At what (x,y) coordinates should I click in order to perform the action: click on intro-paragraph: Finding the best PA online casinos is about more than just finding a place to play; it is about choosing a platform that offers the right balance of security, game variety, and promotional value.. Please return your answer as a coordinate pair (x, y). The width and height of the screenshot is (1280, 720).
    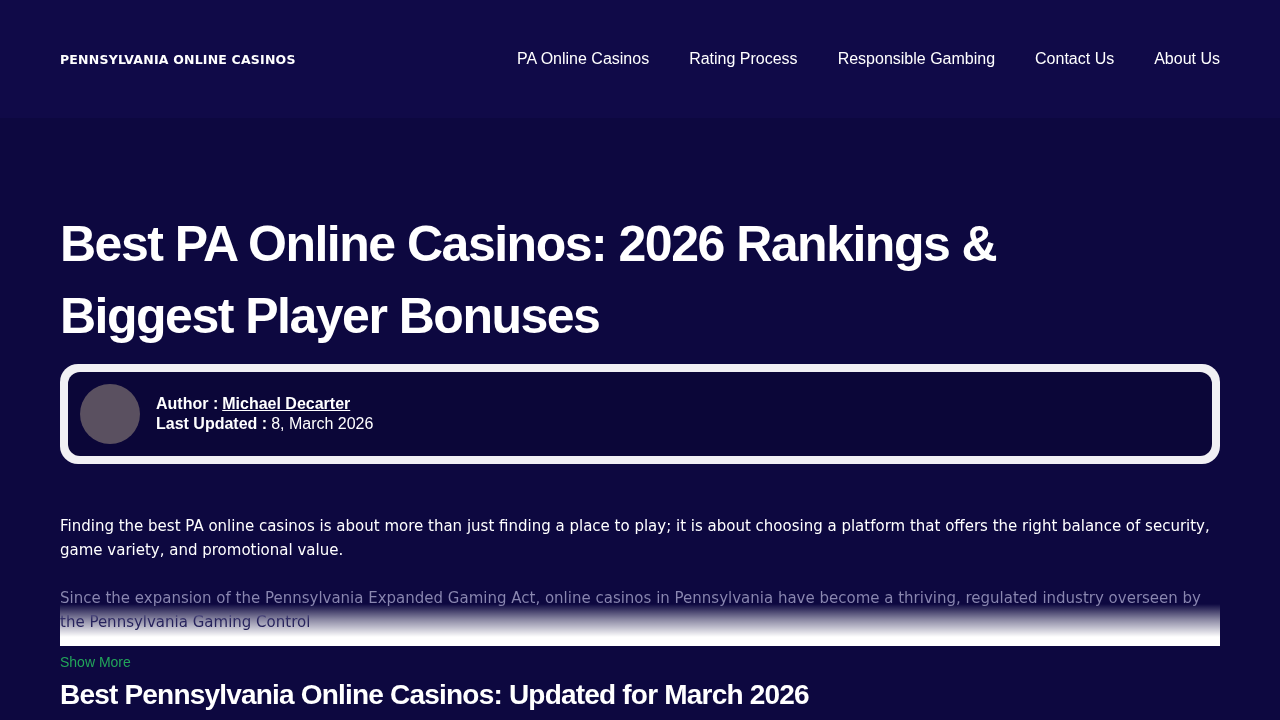
    Looking at the image, I should click on (635, 538).